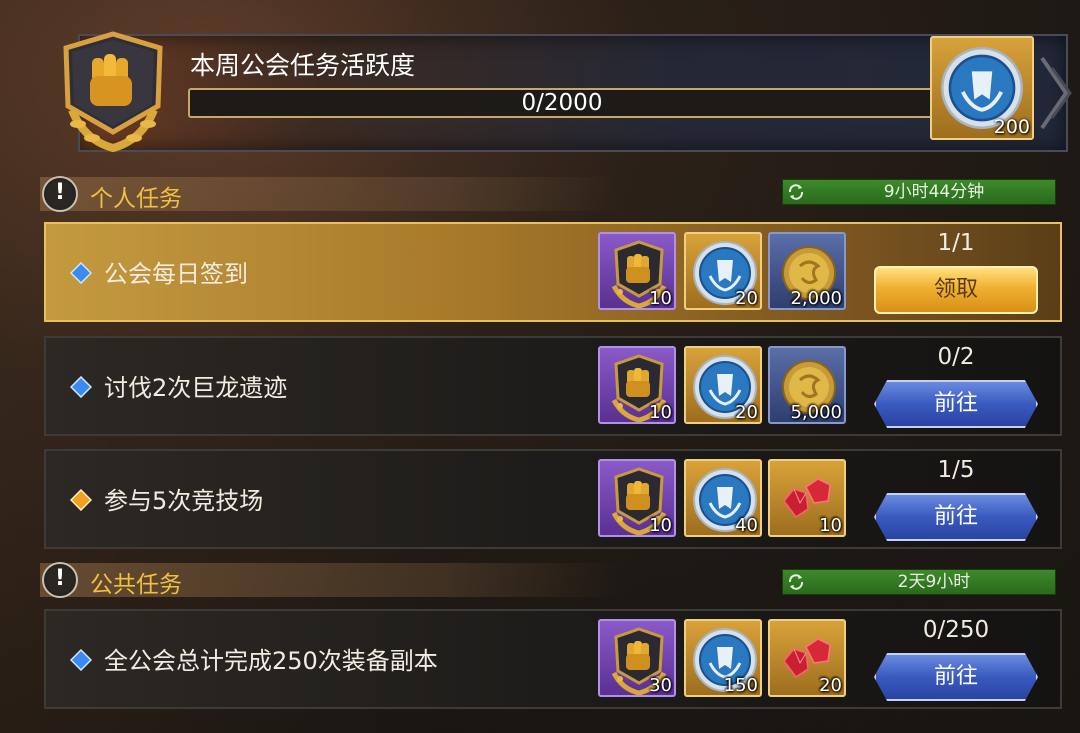 Image resolution: width=1080 pixels, height=733 pixels. Describe the element at coordinates (956, 357) in the screenshot. I see `task-progress: 0/2` at that location.